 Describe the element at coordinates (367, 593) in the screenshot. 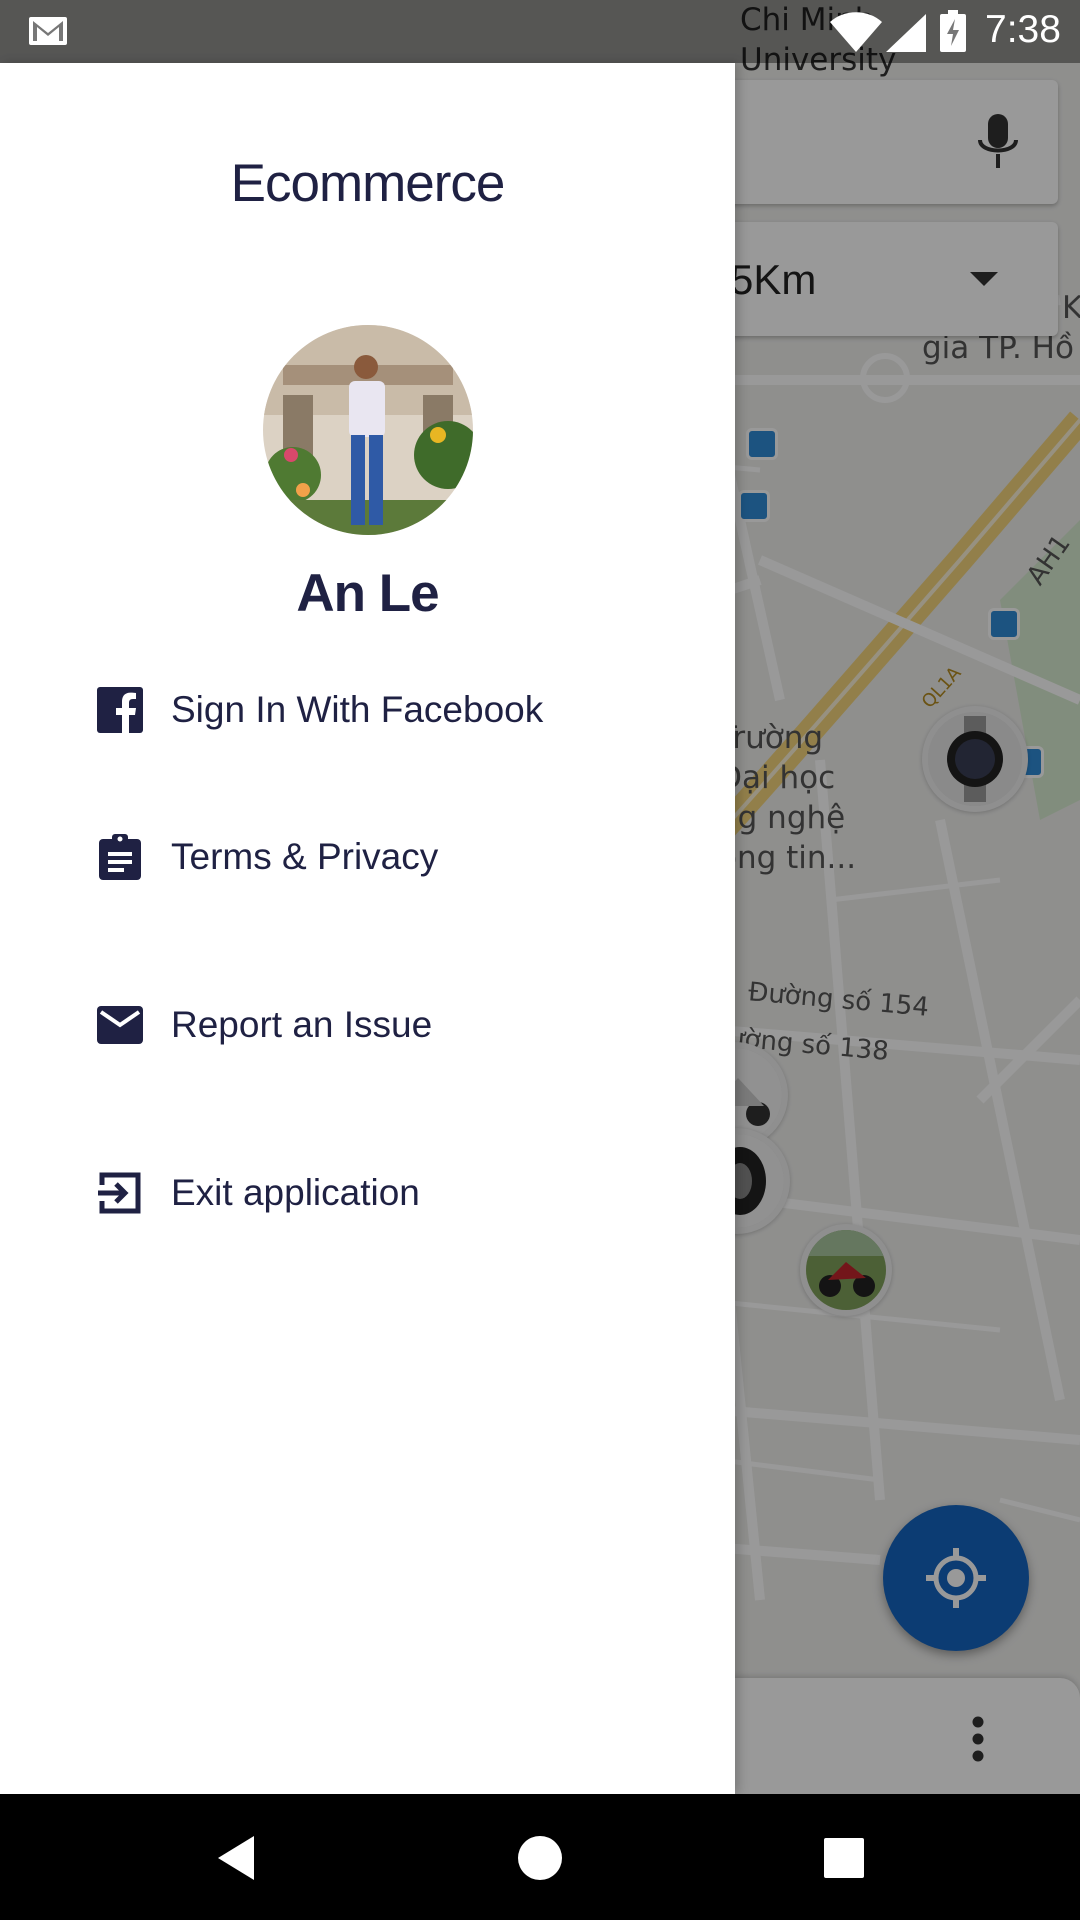

I see `profile-name: An Le` at that location.